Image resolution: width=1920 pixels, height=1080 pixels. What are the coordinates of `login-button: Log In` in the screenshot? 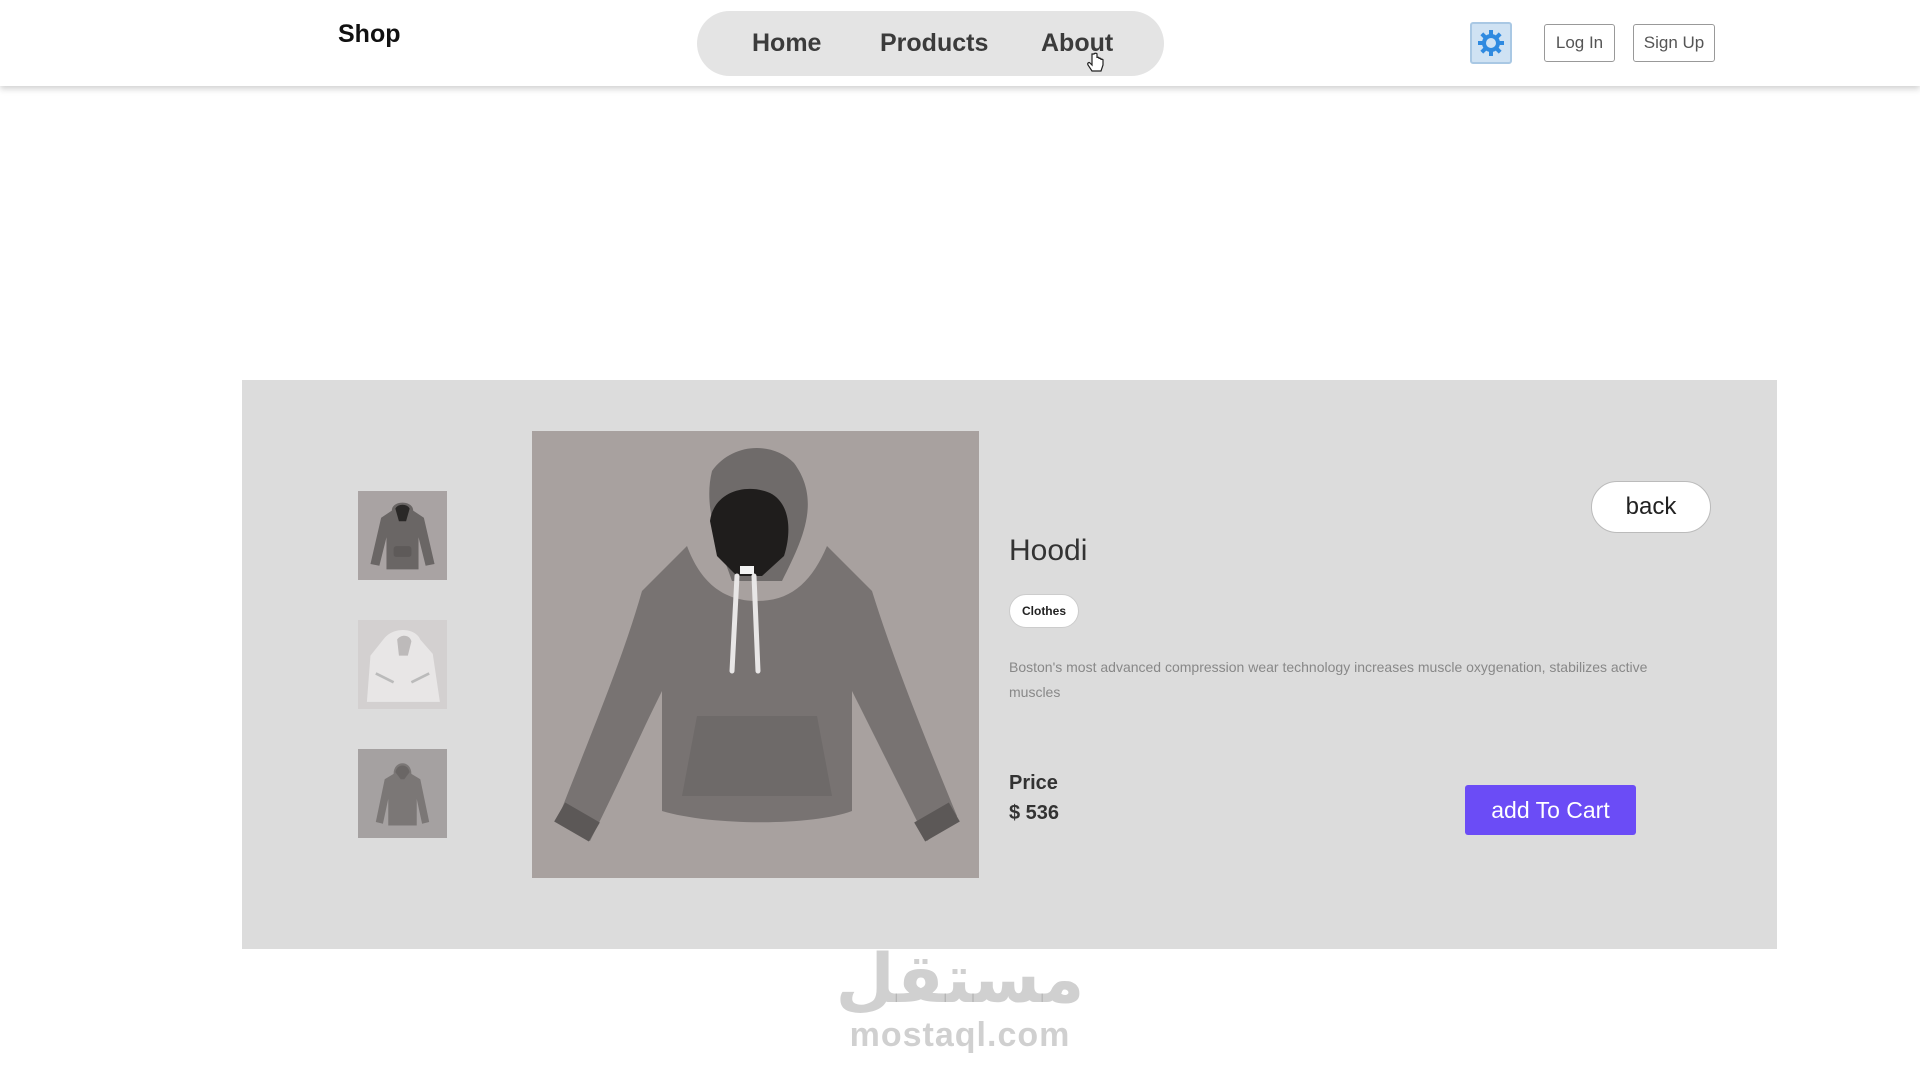 It's located at (1579, 43).